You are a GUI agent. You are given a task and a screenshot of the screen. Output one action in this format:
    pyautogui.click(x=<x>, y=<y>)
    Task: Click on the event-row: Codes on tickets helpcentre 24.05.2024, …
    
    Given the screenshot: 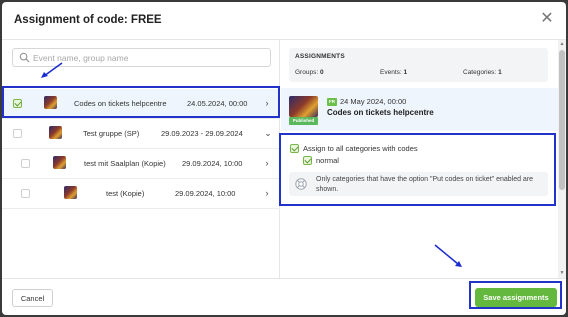 What is the action you would take?
    pyautogui.click(x=141, y=104)
    